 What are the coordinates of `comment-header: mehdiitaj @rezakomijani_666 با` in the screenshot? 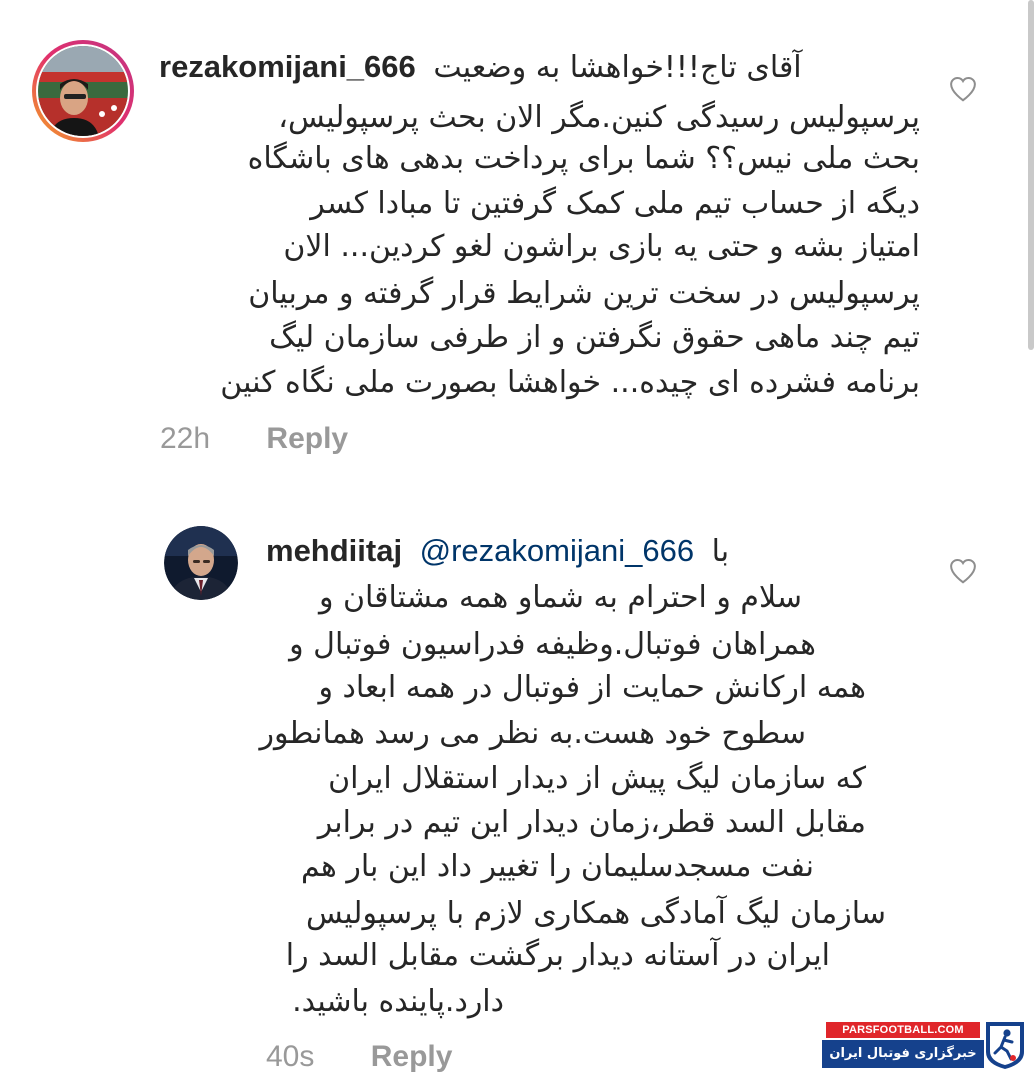 It's located at (536, 551).